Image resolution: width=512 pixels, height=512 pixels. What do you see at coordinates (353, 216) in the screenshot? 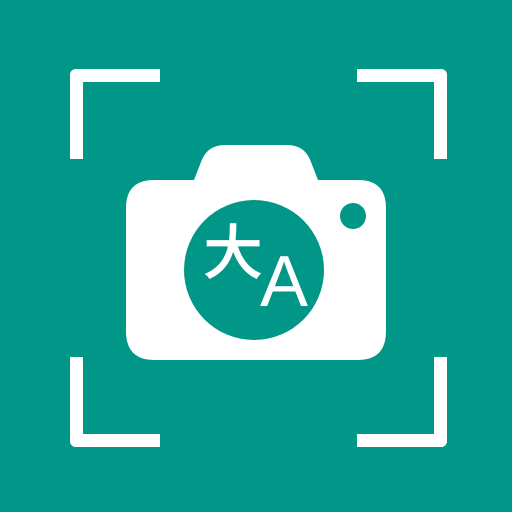
I see `camera-flash-icon` at bounding box center [353, 216].